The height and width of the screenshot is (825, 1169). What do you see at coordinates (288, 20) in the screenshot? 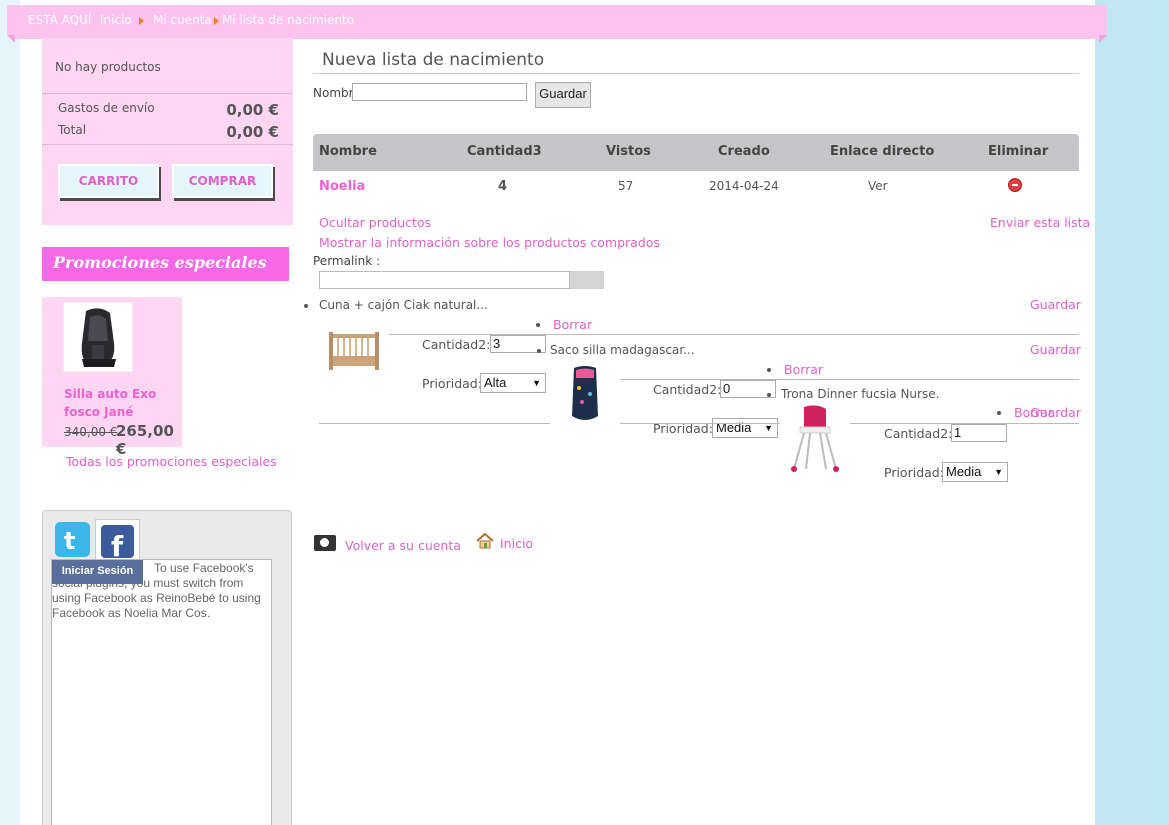
I see `breadcrumb-current: Mi lista de nacimiento` at bounding box center [288, 20].